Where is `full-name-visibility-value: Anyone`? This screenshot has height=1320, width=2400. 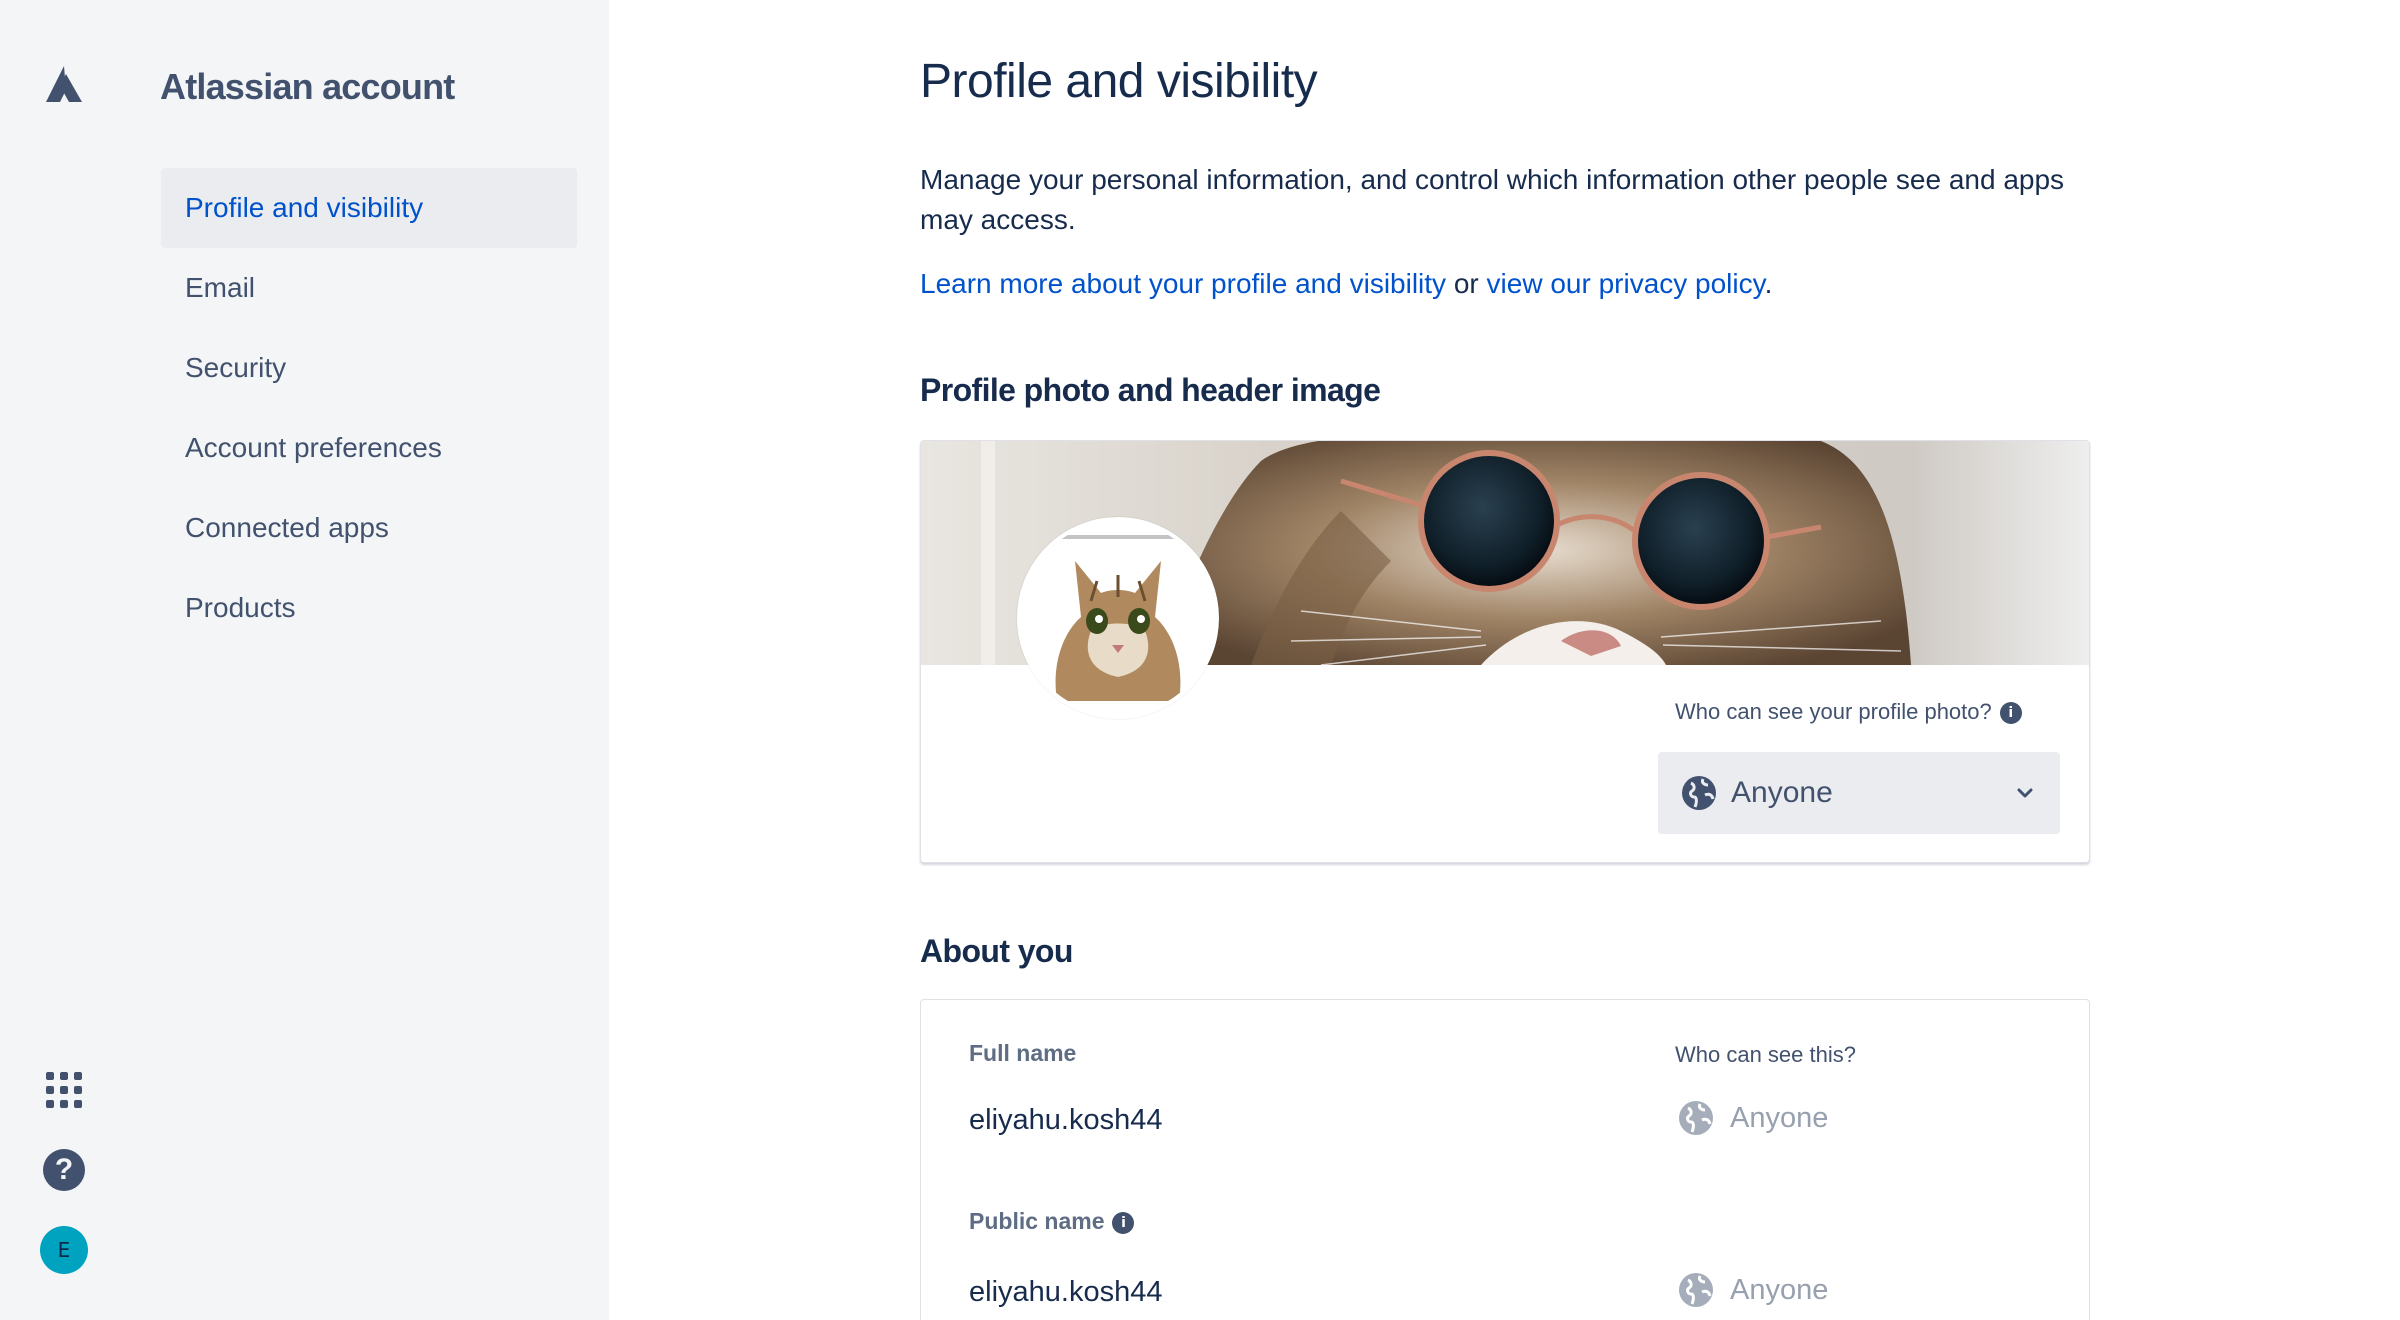
full-name-visibility-value: Anyone is located at coordinates (1779, 1118).